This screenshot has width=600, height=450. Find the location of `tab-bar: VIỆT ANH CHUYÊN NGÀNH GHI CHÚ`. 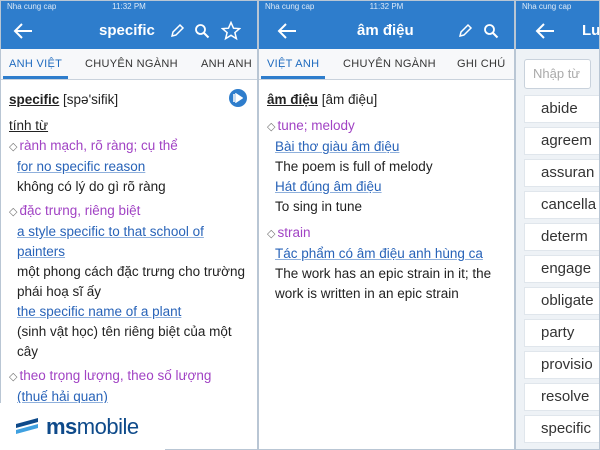

tab-bar: VIỆT ANH CHUYÊN NGÀNH GHI CHÚ is located at coordinates (386, 64).